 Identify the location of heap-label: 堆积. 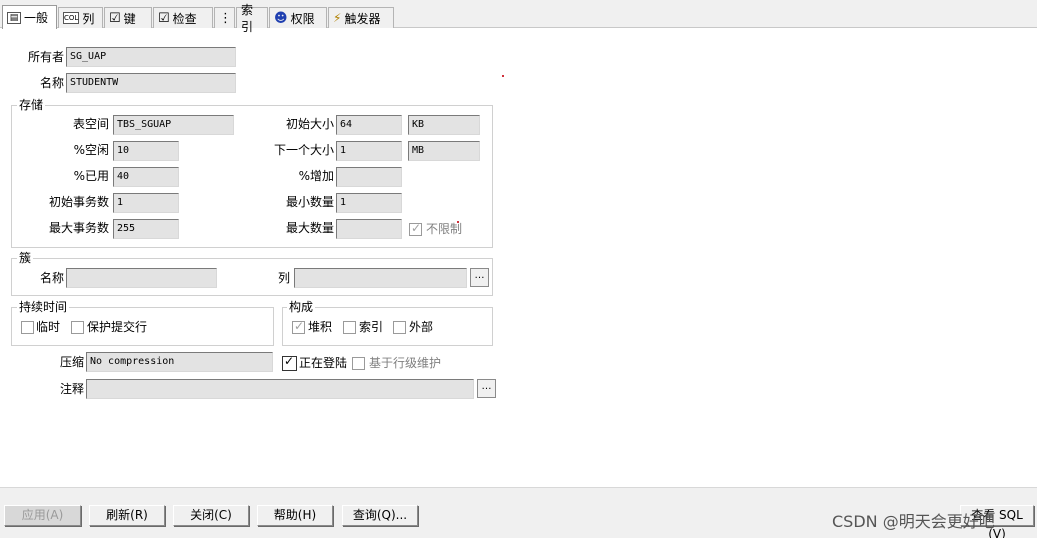
(320, 327).